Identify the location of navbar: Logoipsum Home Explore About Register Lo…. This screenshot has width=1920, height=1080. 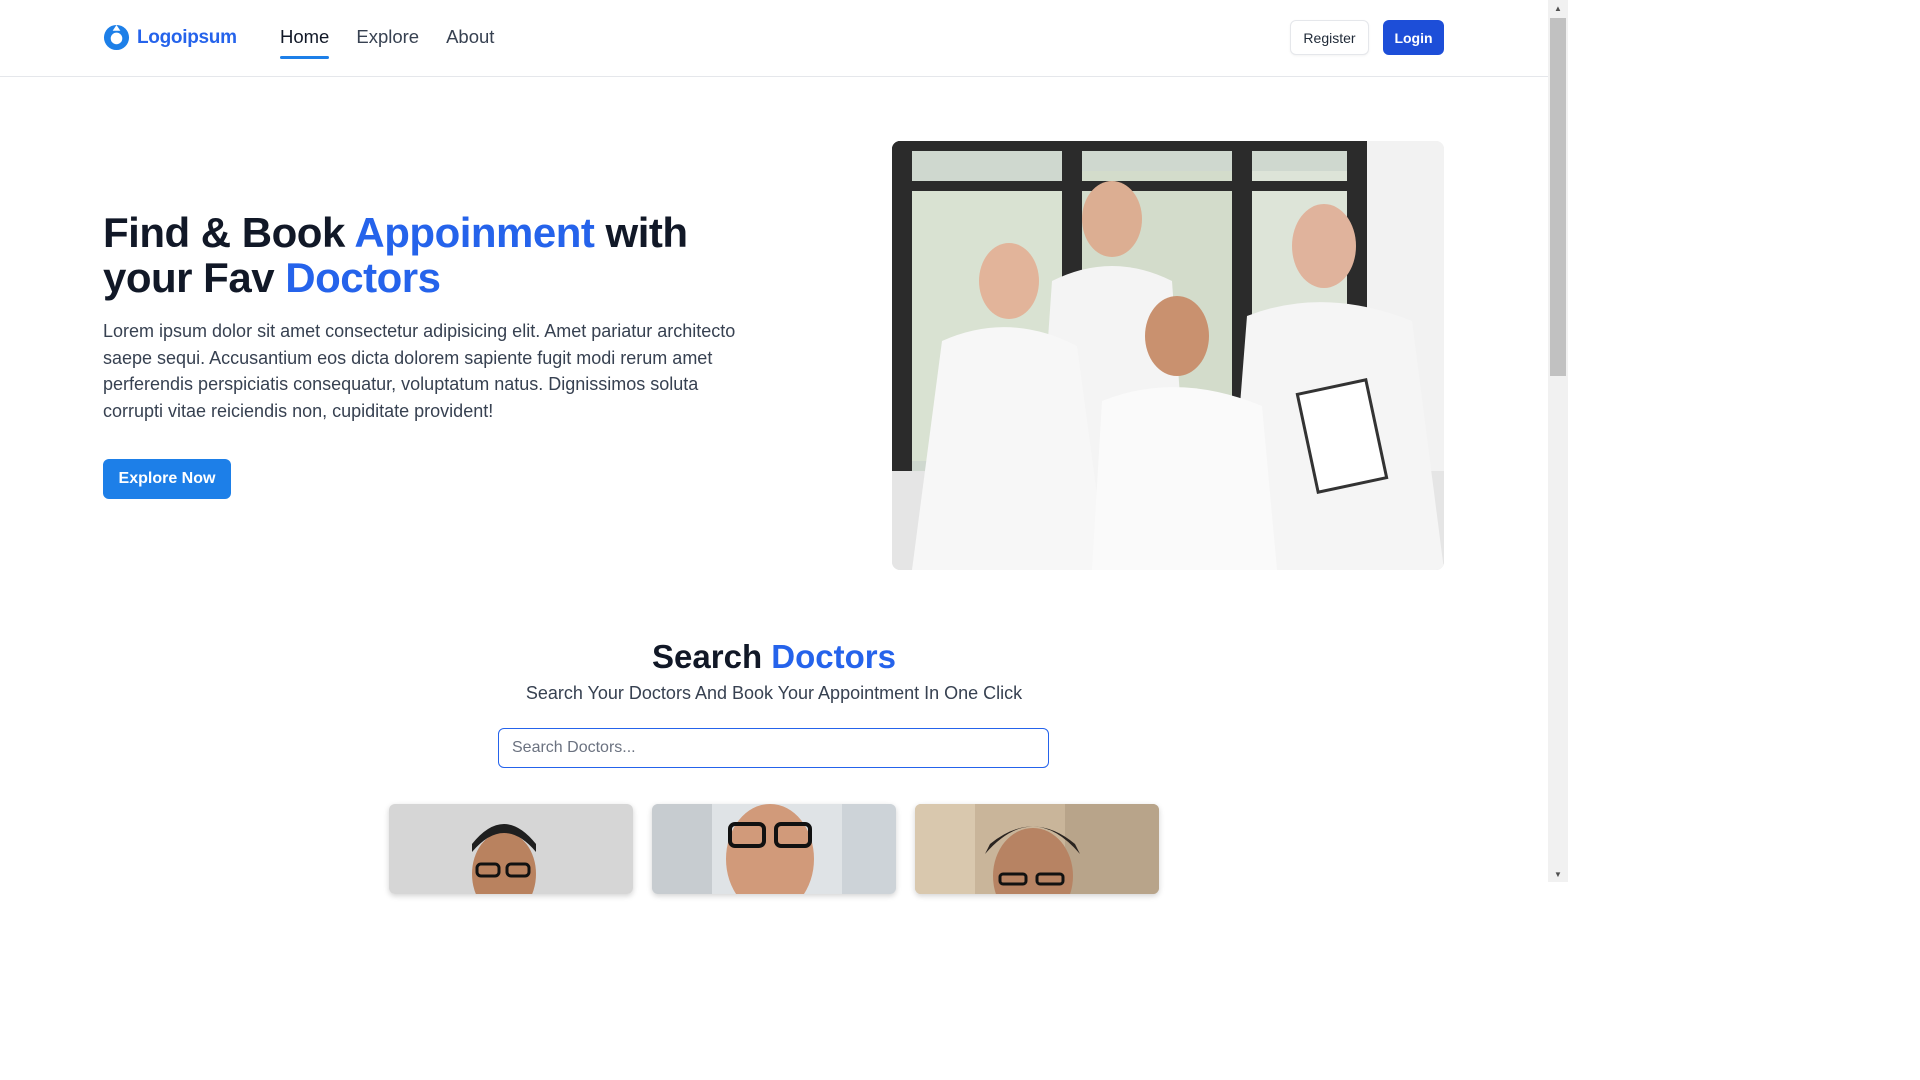
(774, 38).